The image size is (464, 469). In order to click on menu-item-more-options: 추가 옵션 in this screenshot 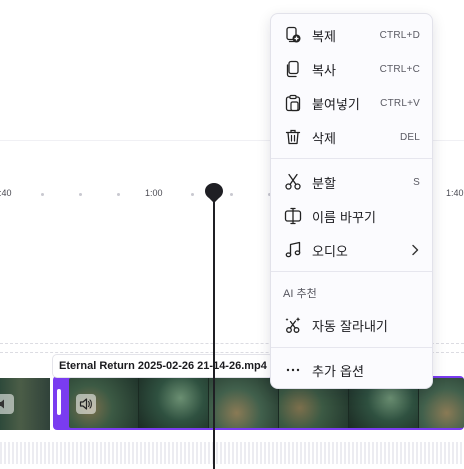, I will do `click(351, 370)`.